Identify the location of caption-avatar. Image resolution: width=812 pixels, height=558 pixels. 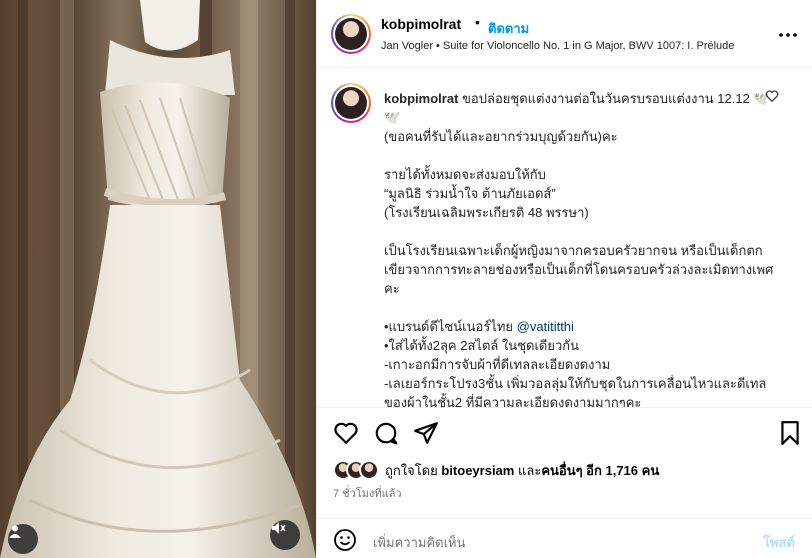
(351, 103).